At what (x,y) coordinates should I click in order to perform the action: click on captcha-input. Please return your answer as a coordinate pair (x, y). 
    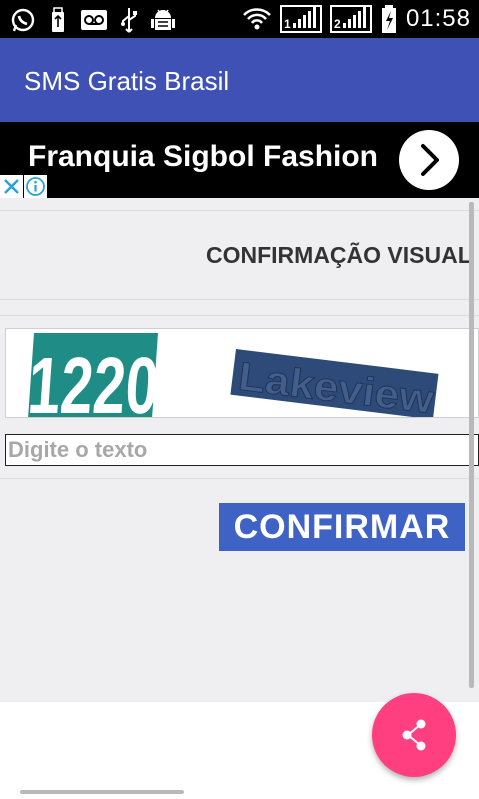
    Looking at the image, I should click on (242, 450).